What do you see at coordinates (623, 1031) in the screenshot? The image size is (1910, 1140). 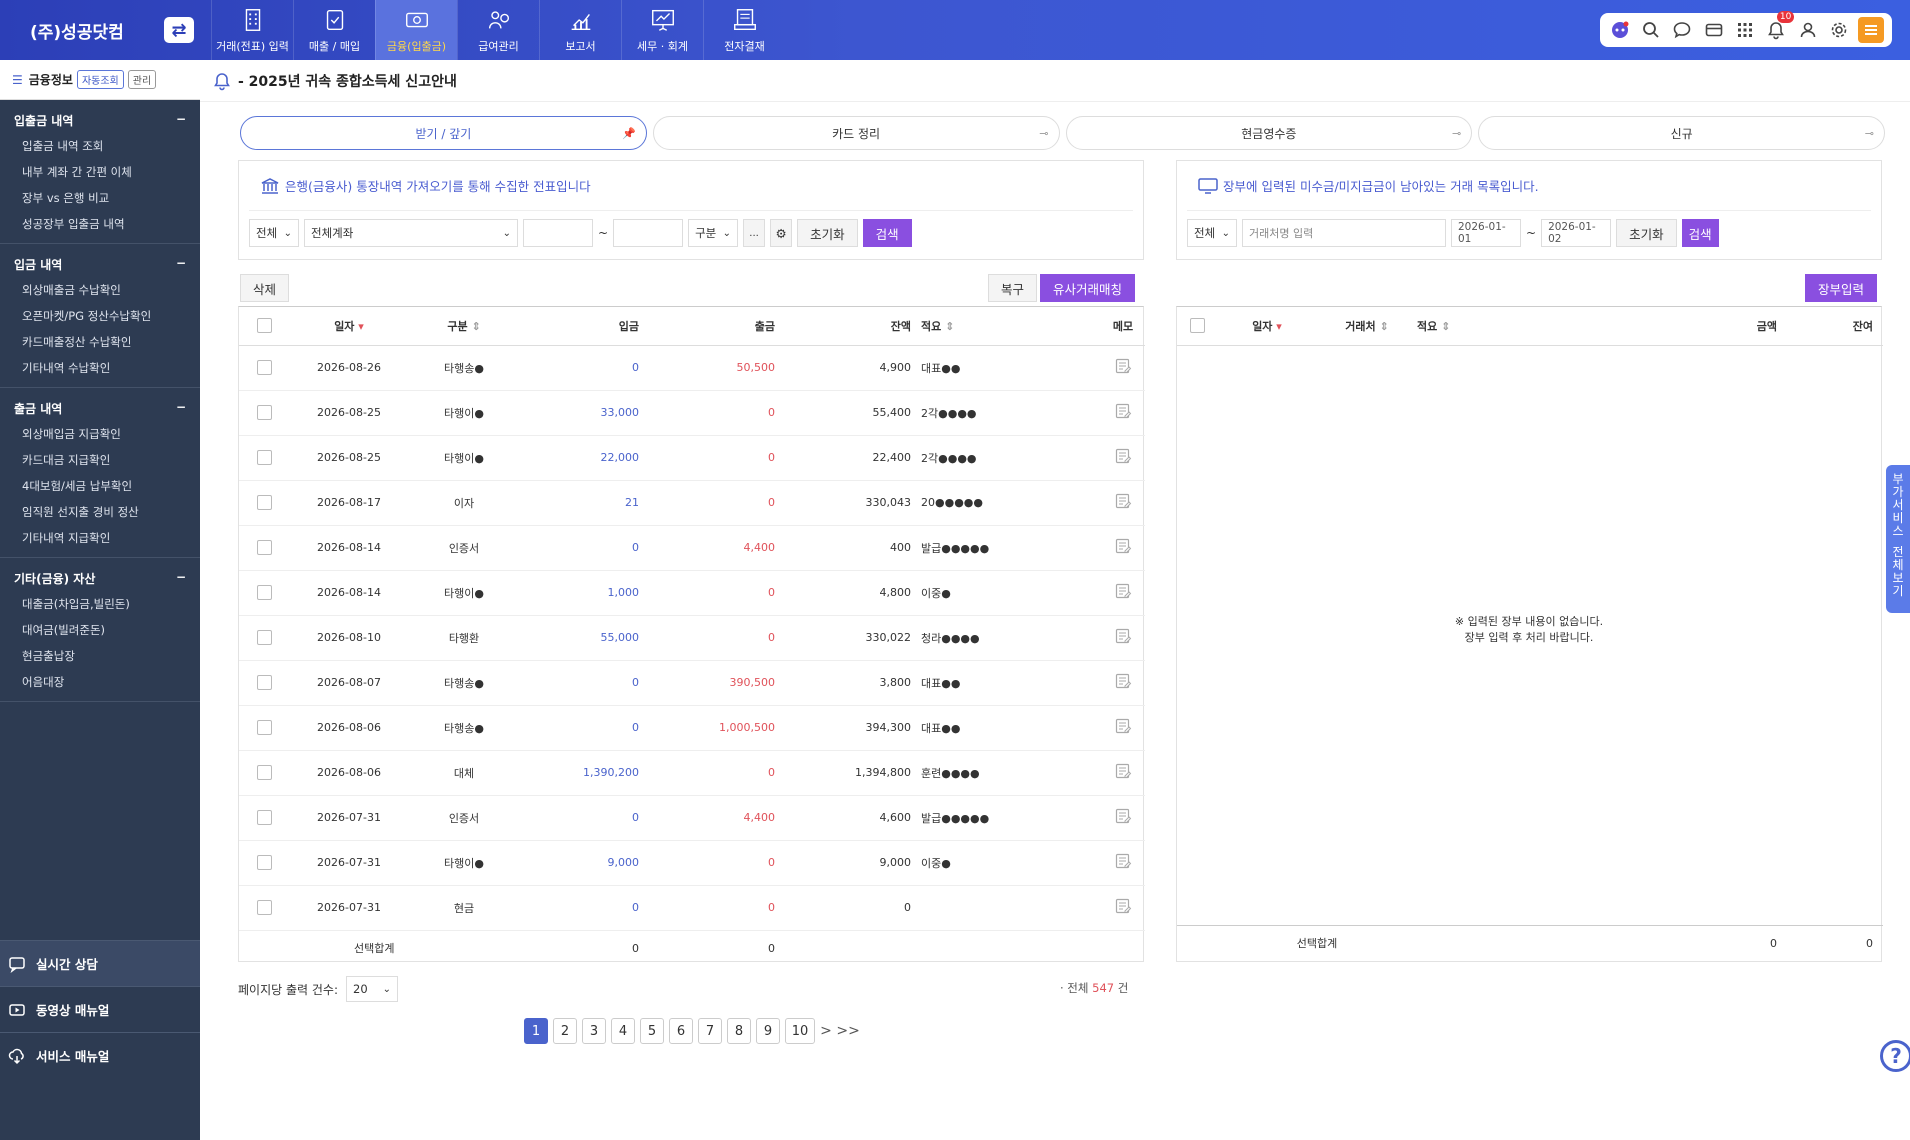 I see `page-button: 4` at bounding box center [623, 1031].